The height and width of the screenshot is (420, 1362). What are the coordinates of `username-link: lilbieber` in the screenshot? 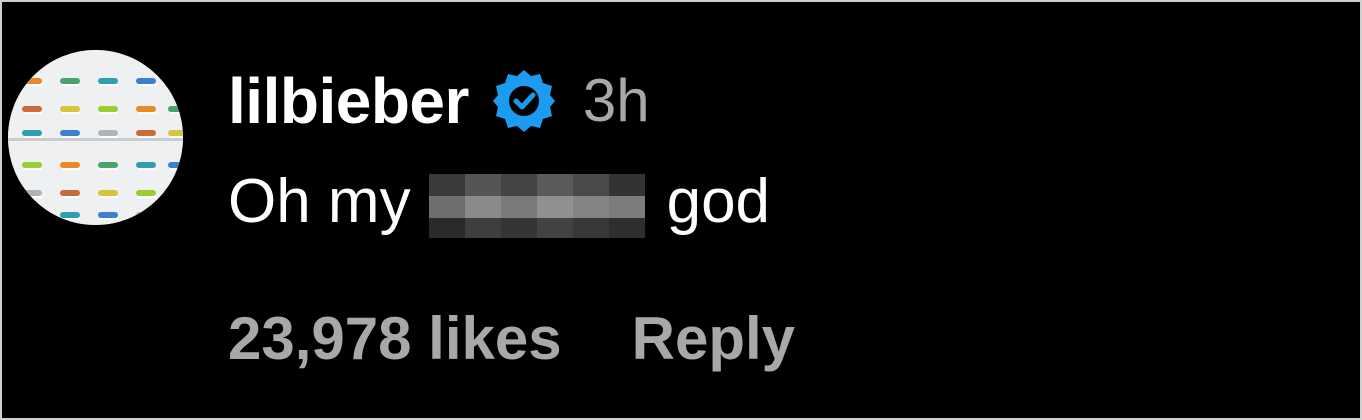 It's located at (348, 101).